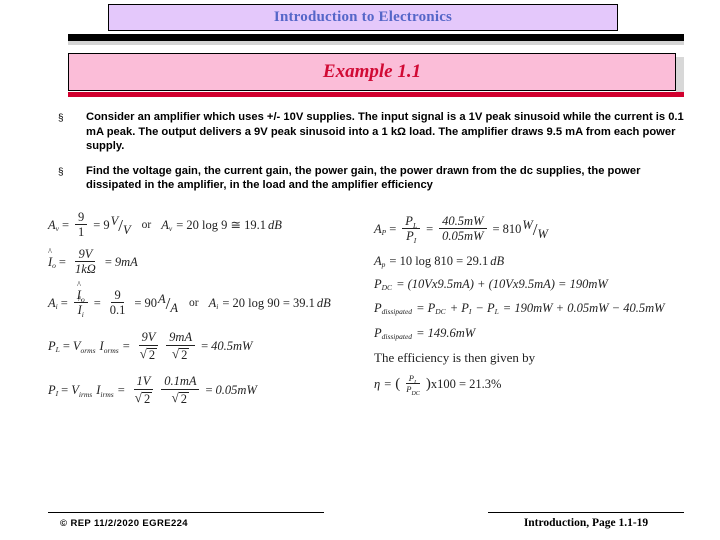  What do you see at coordinates (75, 389) in the screenshot?
I see `eq-symbol: V` at bounding box center [75, 389].